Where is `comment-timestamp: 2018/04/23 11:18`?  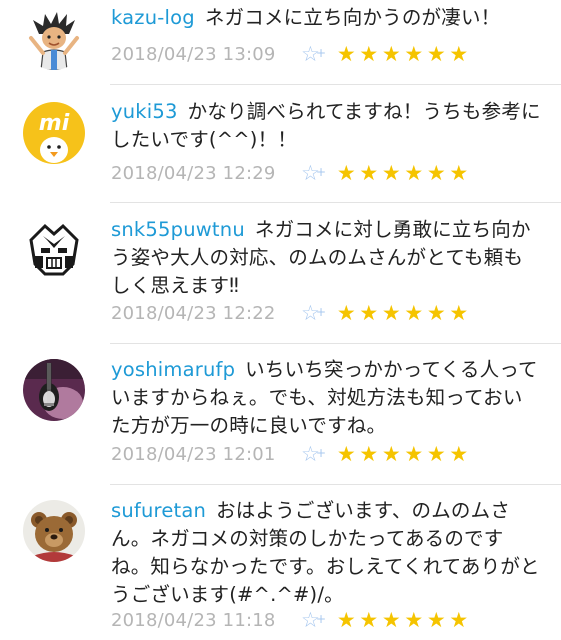 comment-timestamp: 2018/04/23 11:18 is located at coordinates (193, 620).